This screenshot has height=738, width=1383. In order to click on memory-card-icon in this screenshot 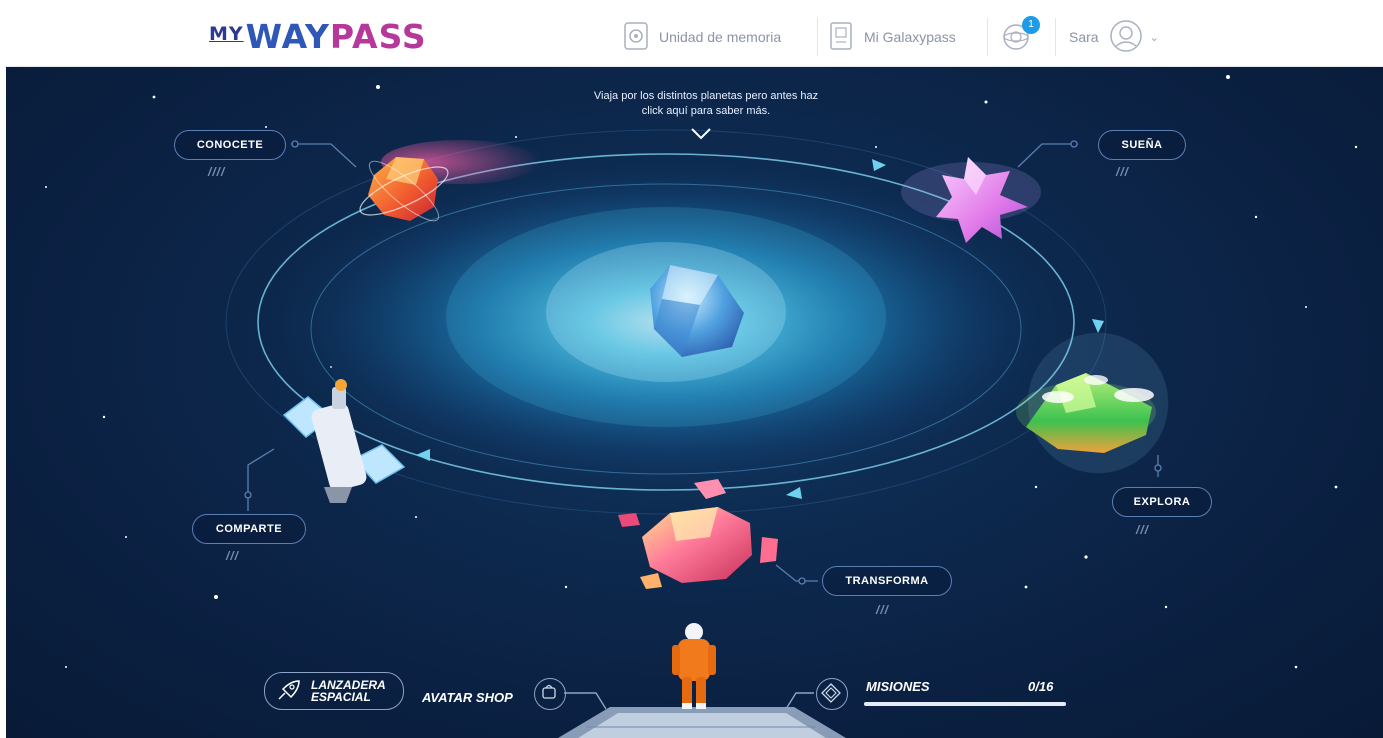, I will do `click(636, 37)`.